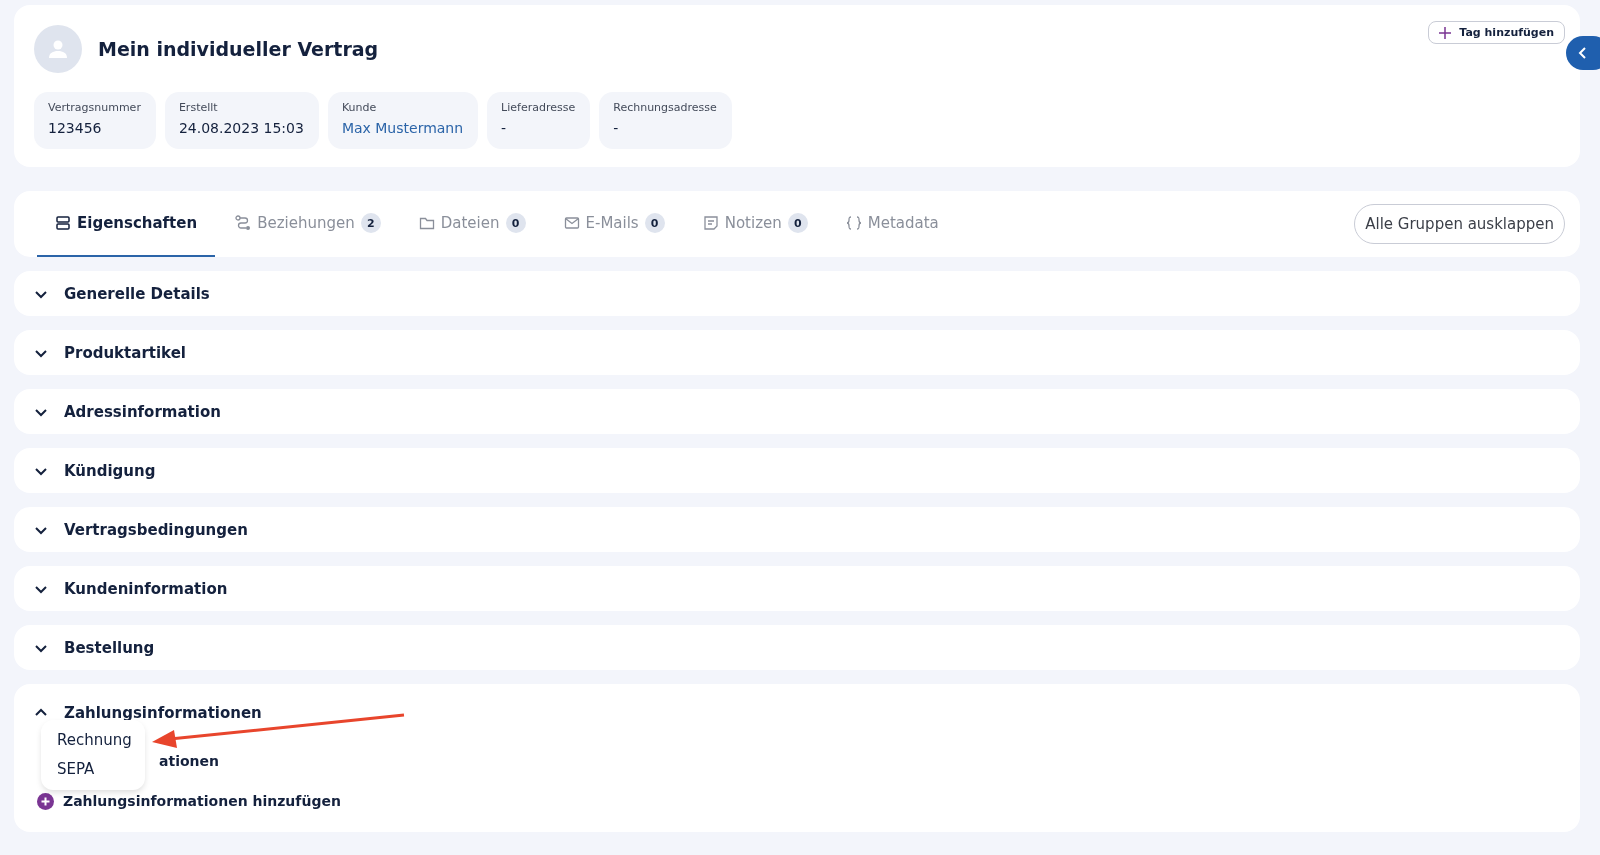 This screenshot has height=855, width=1600. What do you see at coordinates (45, 801) in the screenshot?
I see `plus-circle-icon` at bounding box center [45, 801].